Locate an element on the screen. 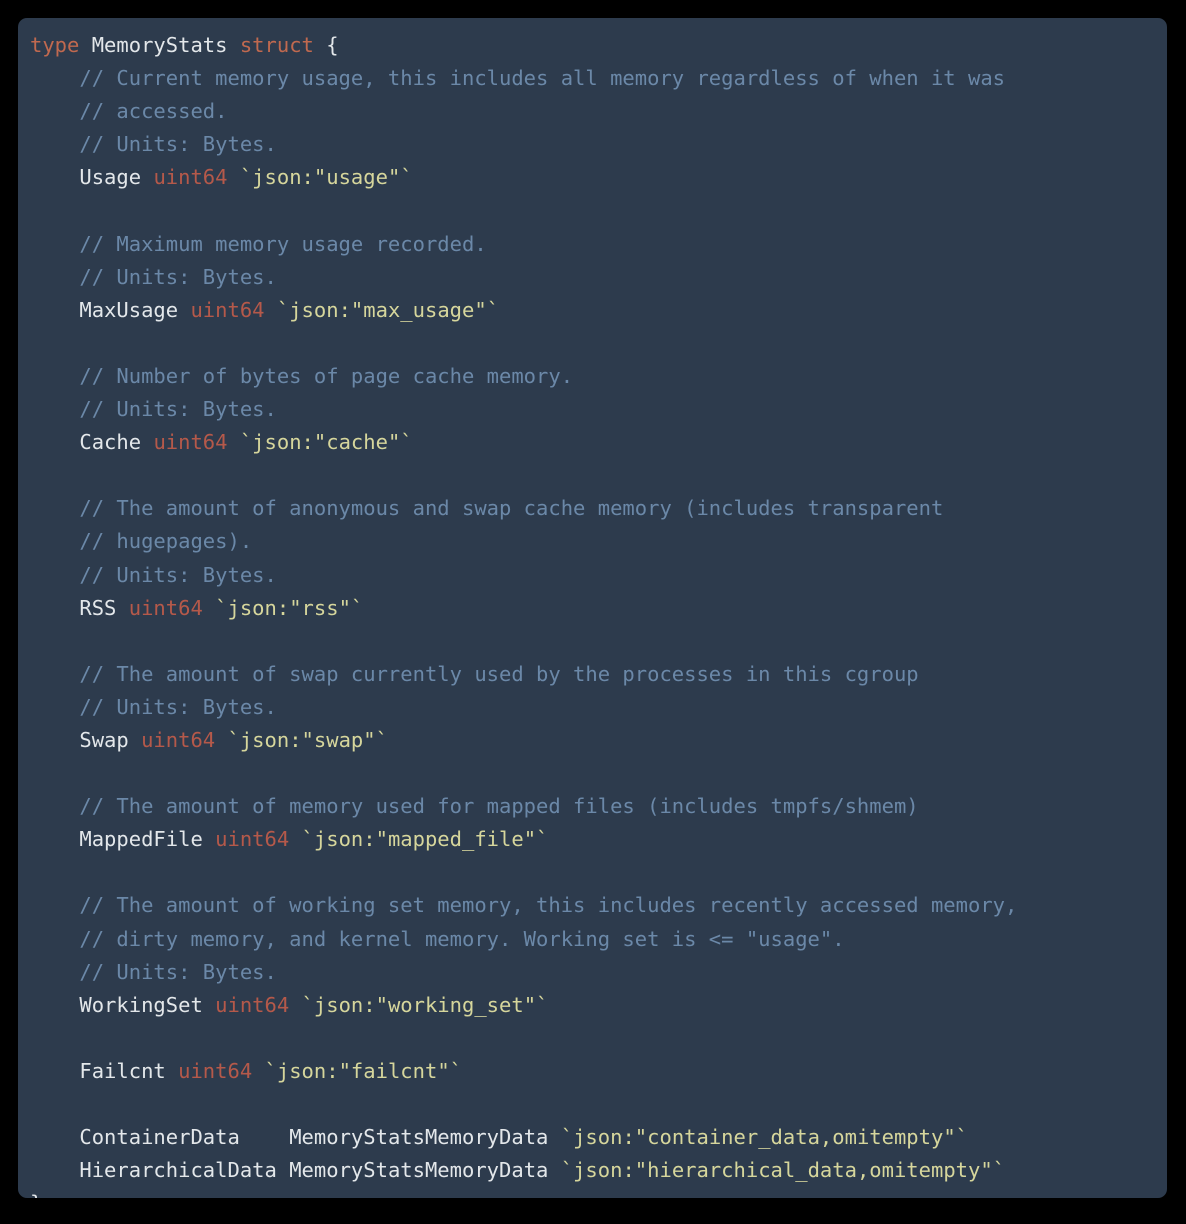 The image size is (1186, 1224). code-token: Usage is located at coordinates (110, 177).